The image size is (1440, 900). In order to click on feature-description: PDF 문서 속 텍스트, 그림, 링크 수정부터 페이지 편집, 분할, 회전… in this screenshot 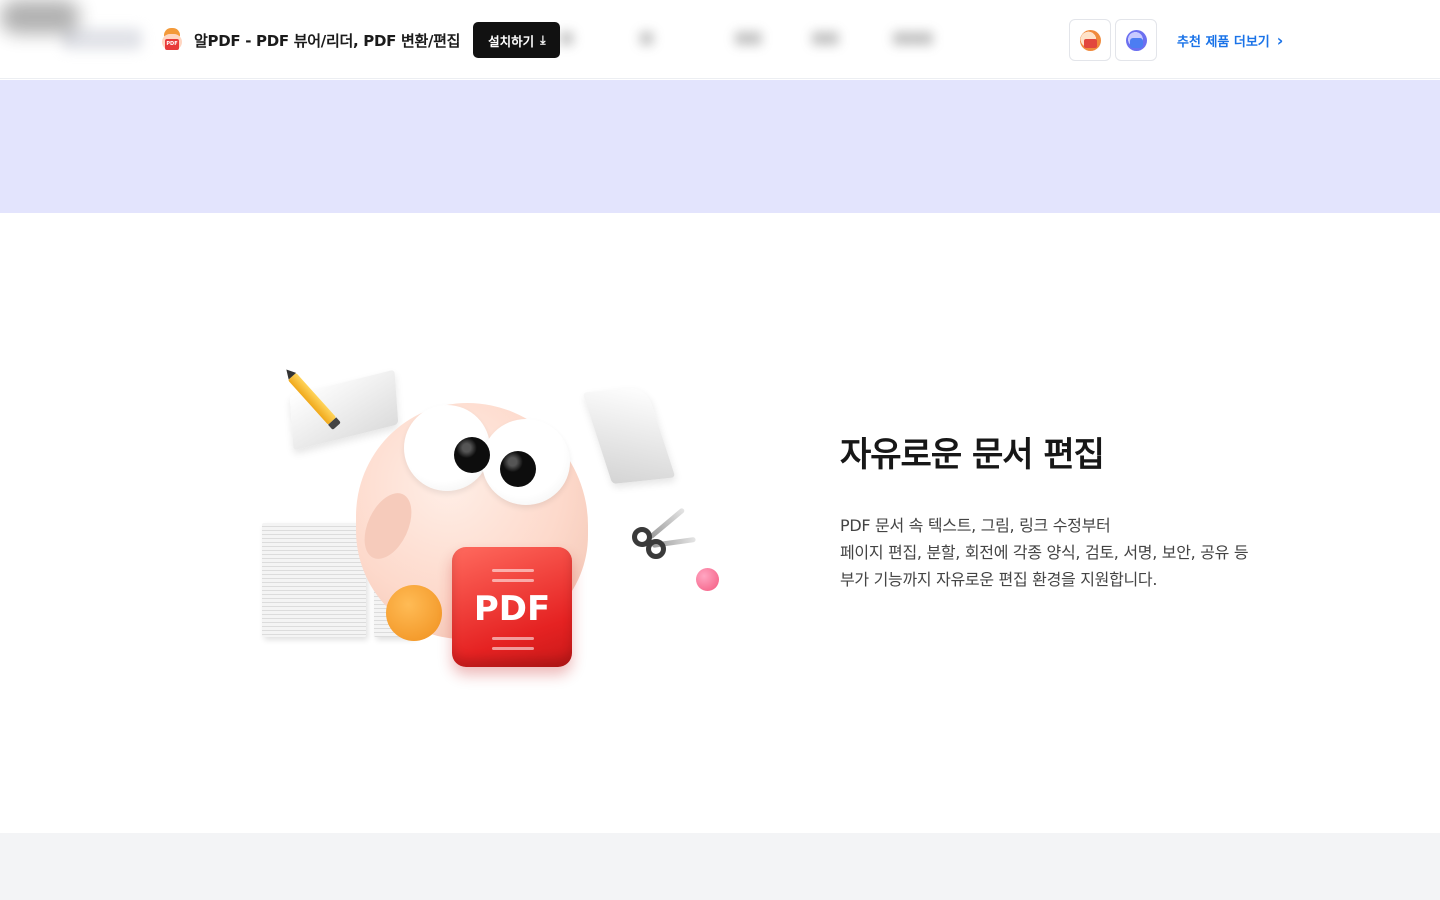, I will do `click(1080, 552)`.